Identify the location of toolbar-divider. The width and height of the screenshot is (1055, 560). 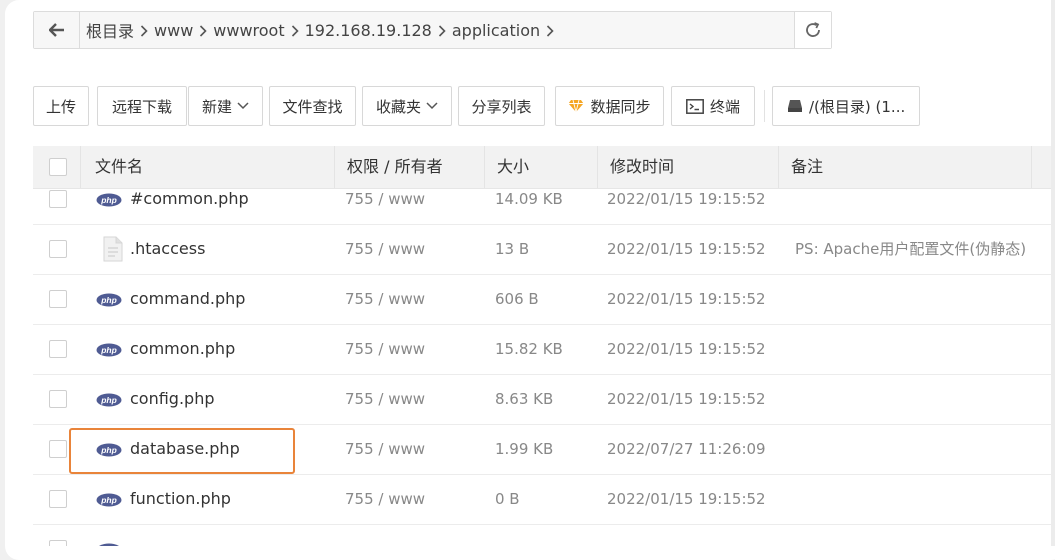
(764, 106).